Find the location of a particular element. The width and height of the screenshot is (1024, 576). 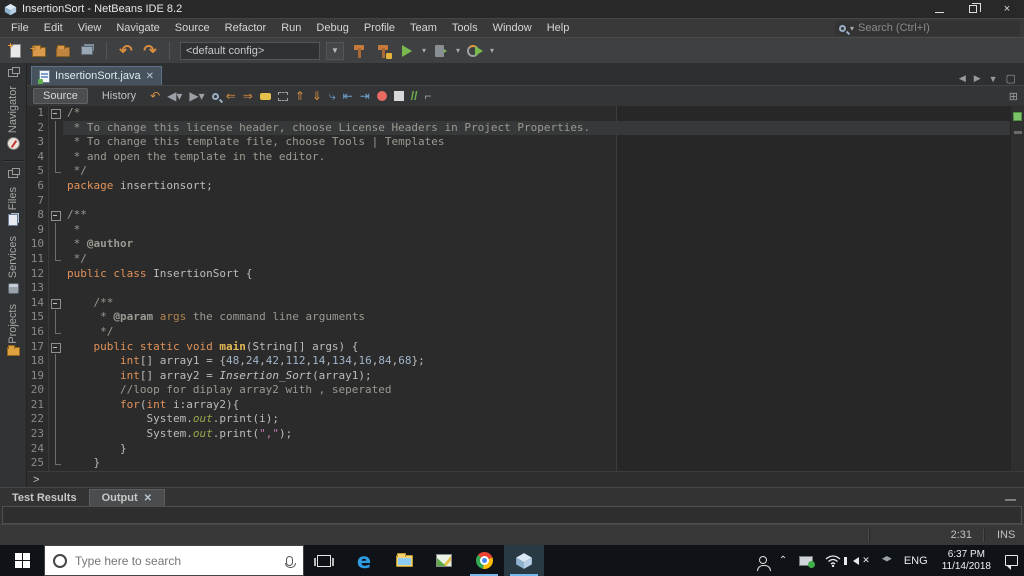

search-dropdown-icon: ▾ is located at coordinates (852, 28).